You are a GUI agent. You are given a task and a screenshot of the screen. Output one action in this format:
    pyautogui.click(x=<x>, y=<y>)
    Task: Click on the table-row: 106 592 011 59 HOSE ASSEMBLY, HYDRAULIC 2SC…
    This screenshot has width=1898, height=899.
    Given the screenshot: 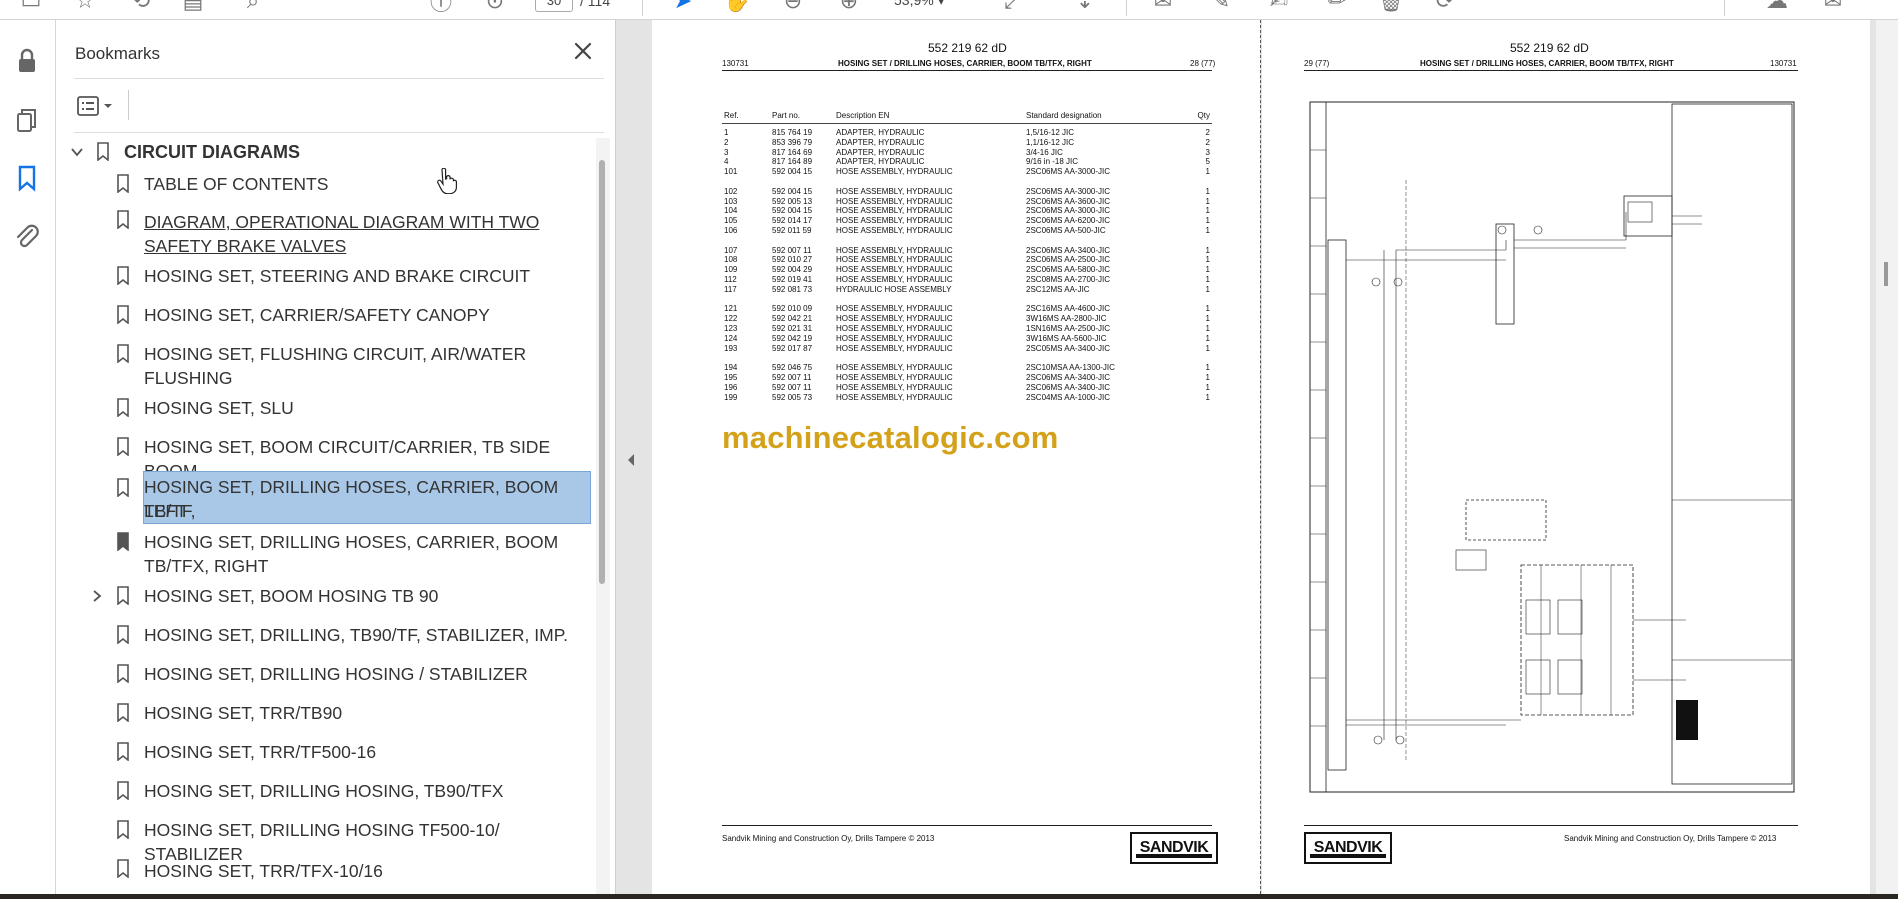 What is the action you would take?
    pyautogui.click(x=967, y=231)
    